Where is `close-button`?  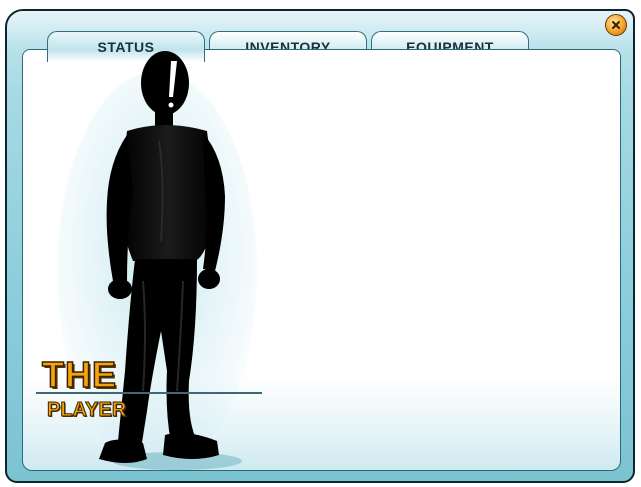
close-button is located at coordinates (616, 25).